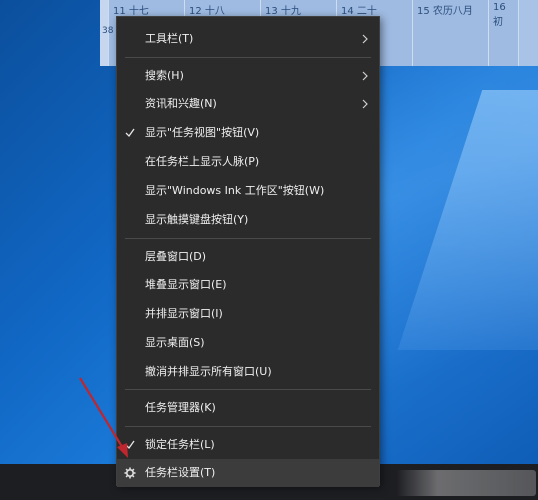  I want to click on calendar-day-label: 16 初, so click(499, 15).